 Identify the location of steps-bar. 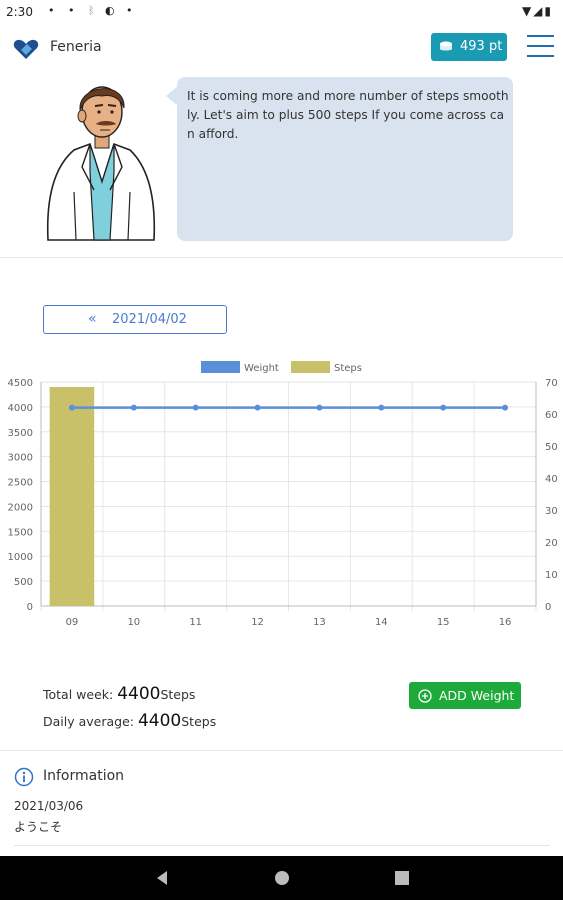
(72, 496).